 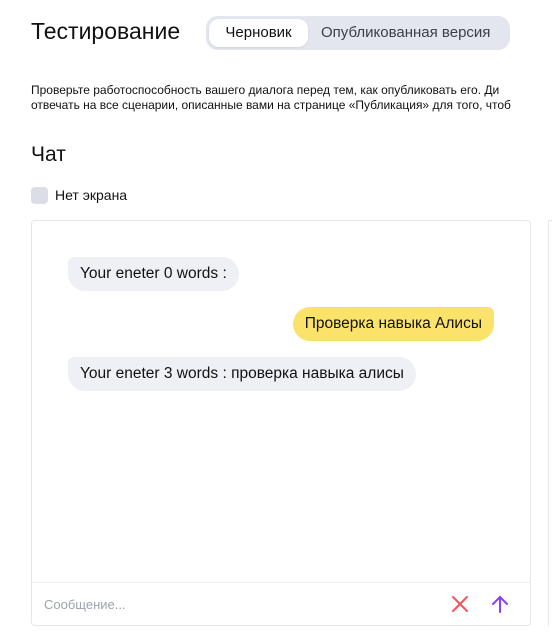 I want to click on chat-section-title: Чат, so click(x=48, y=154).